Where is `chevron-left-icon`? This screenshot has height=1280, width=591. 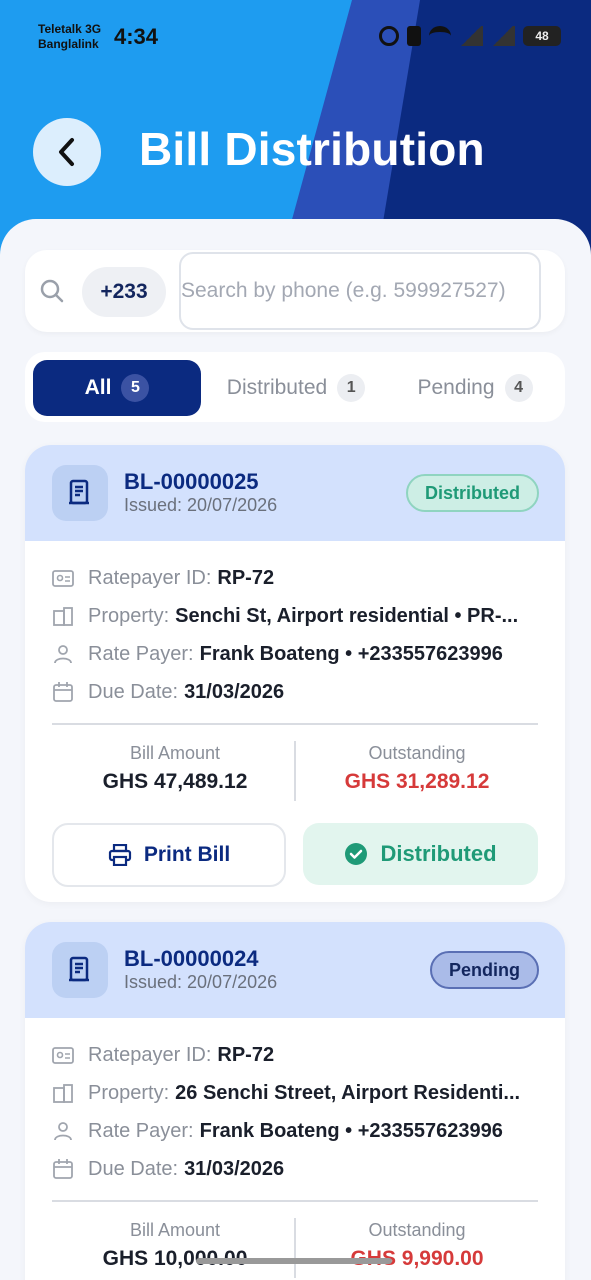
chevron-left-icon is located at coordinates (66, 152).